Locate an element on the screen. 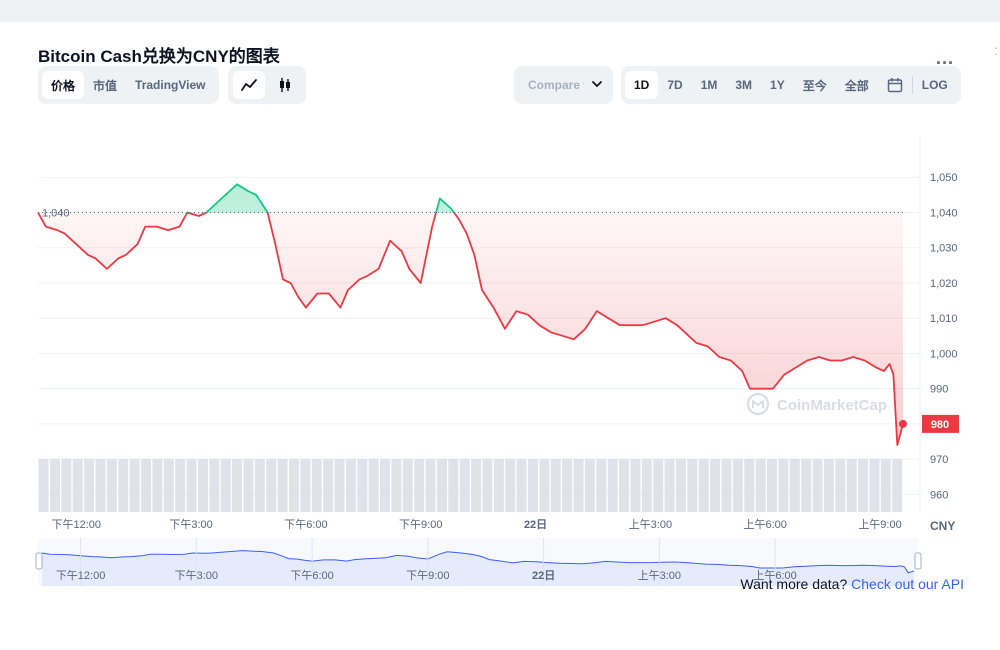 The height and width of the screenshot is (650, 1000). x-tick-label: 下午12:00 is located at coordinates (77, 524).